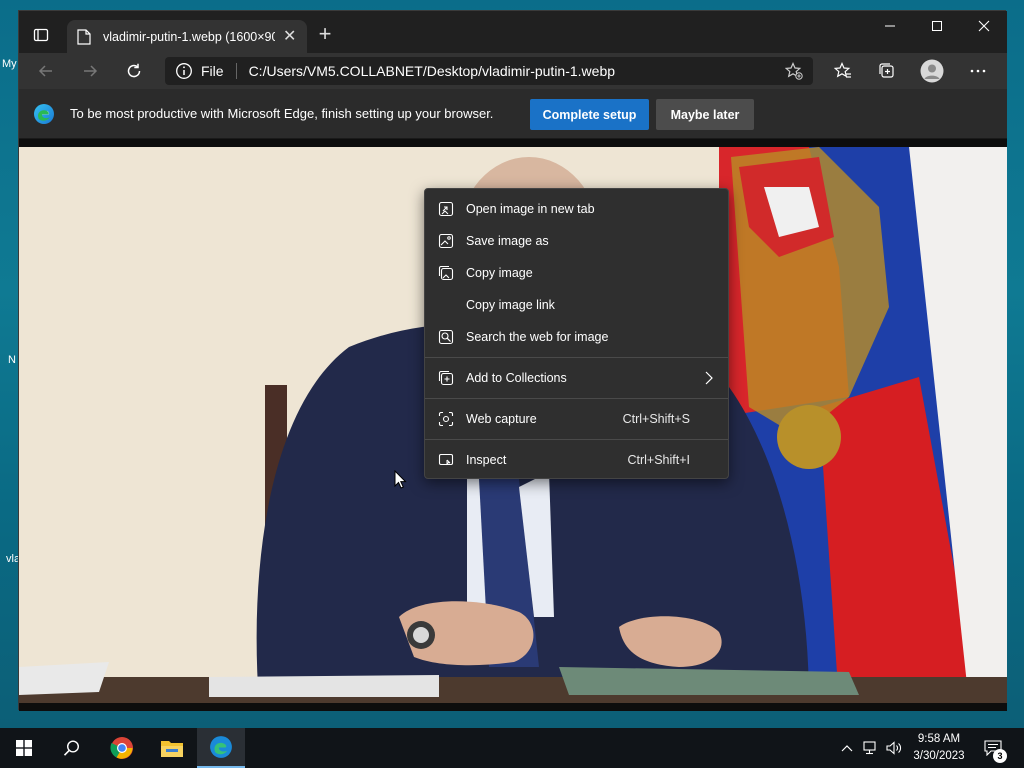 The image size is (1024, 768). I want to click on favorites-icon, so click(842, 70).